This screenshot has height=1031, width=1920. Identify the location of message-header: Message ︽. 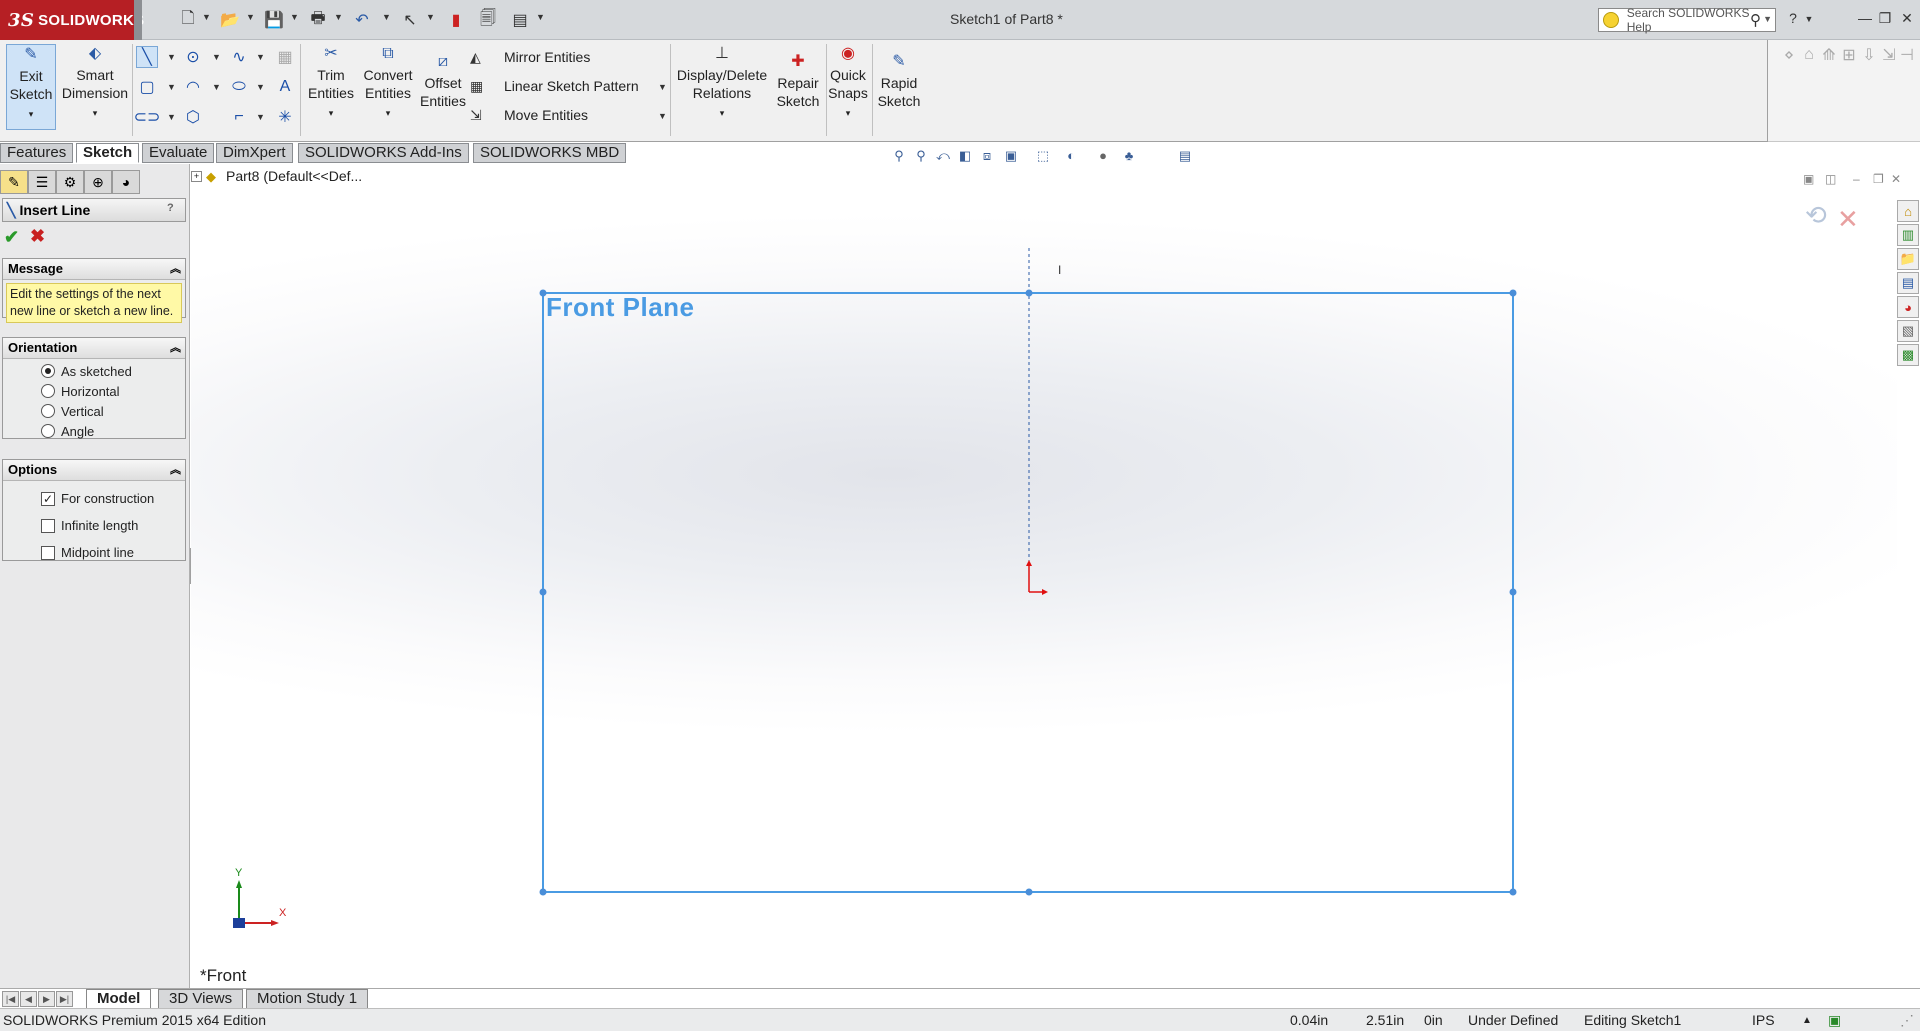
(94, 269).